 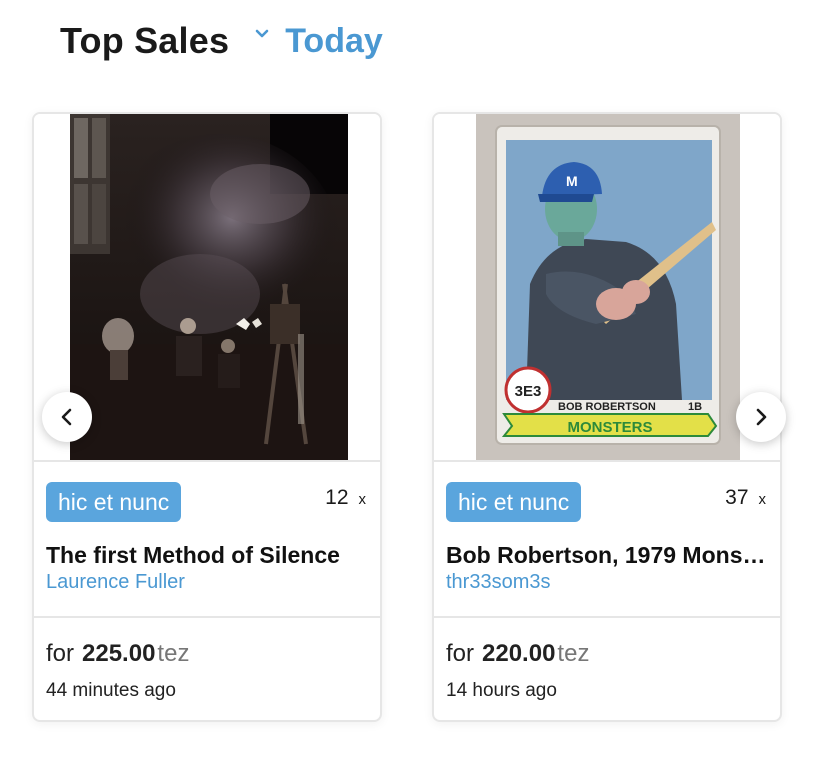 What do you see at coordinates (609, 555) in the screenshot?
I see `artwork-title: Bob Robertson, 1979 Monsters` at bounding box center [609, 555].